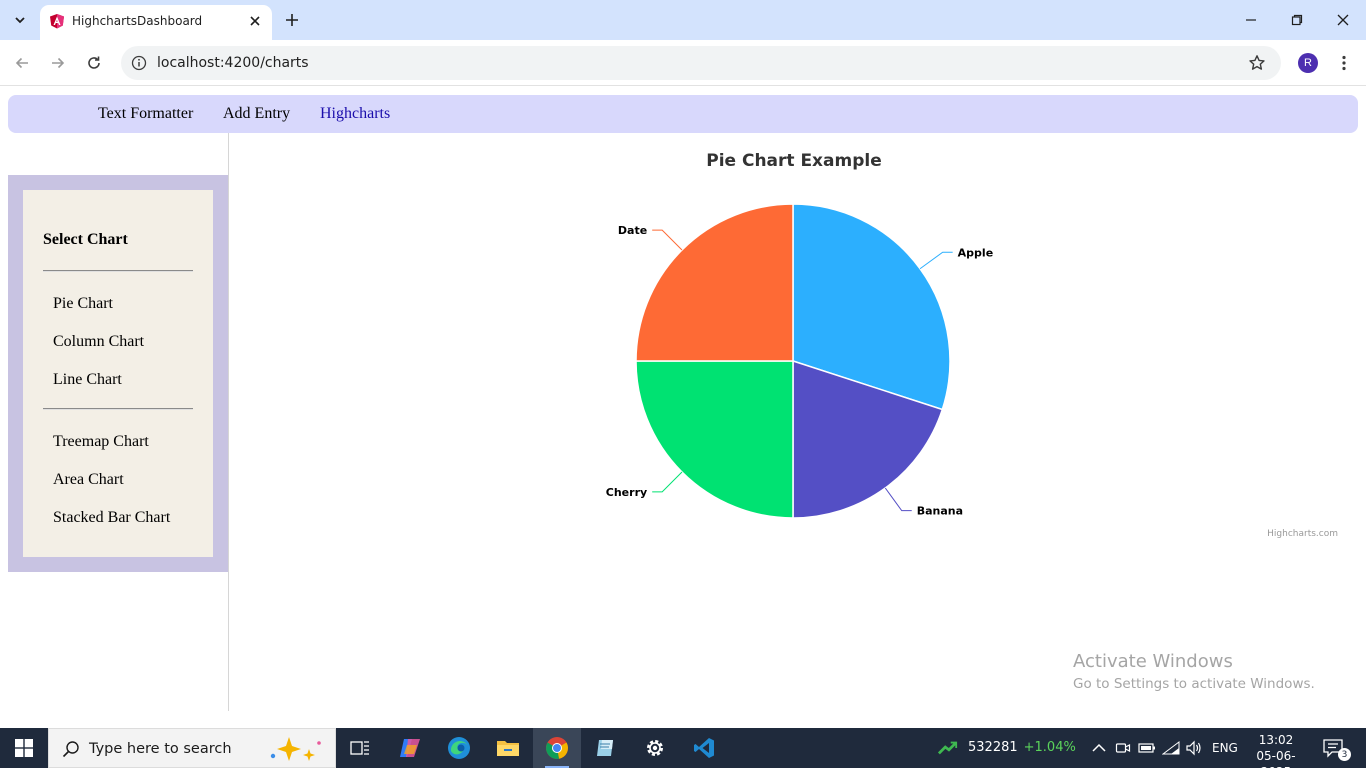 This screenshot has height=780, width=1366. I want to click on sidebar-item-column-chart: Column Chart, so click(98, 342).